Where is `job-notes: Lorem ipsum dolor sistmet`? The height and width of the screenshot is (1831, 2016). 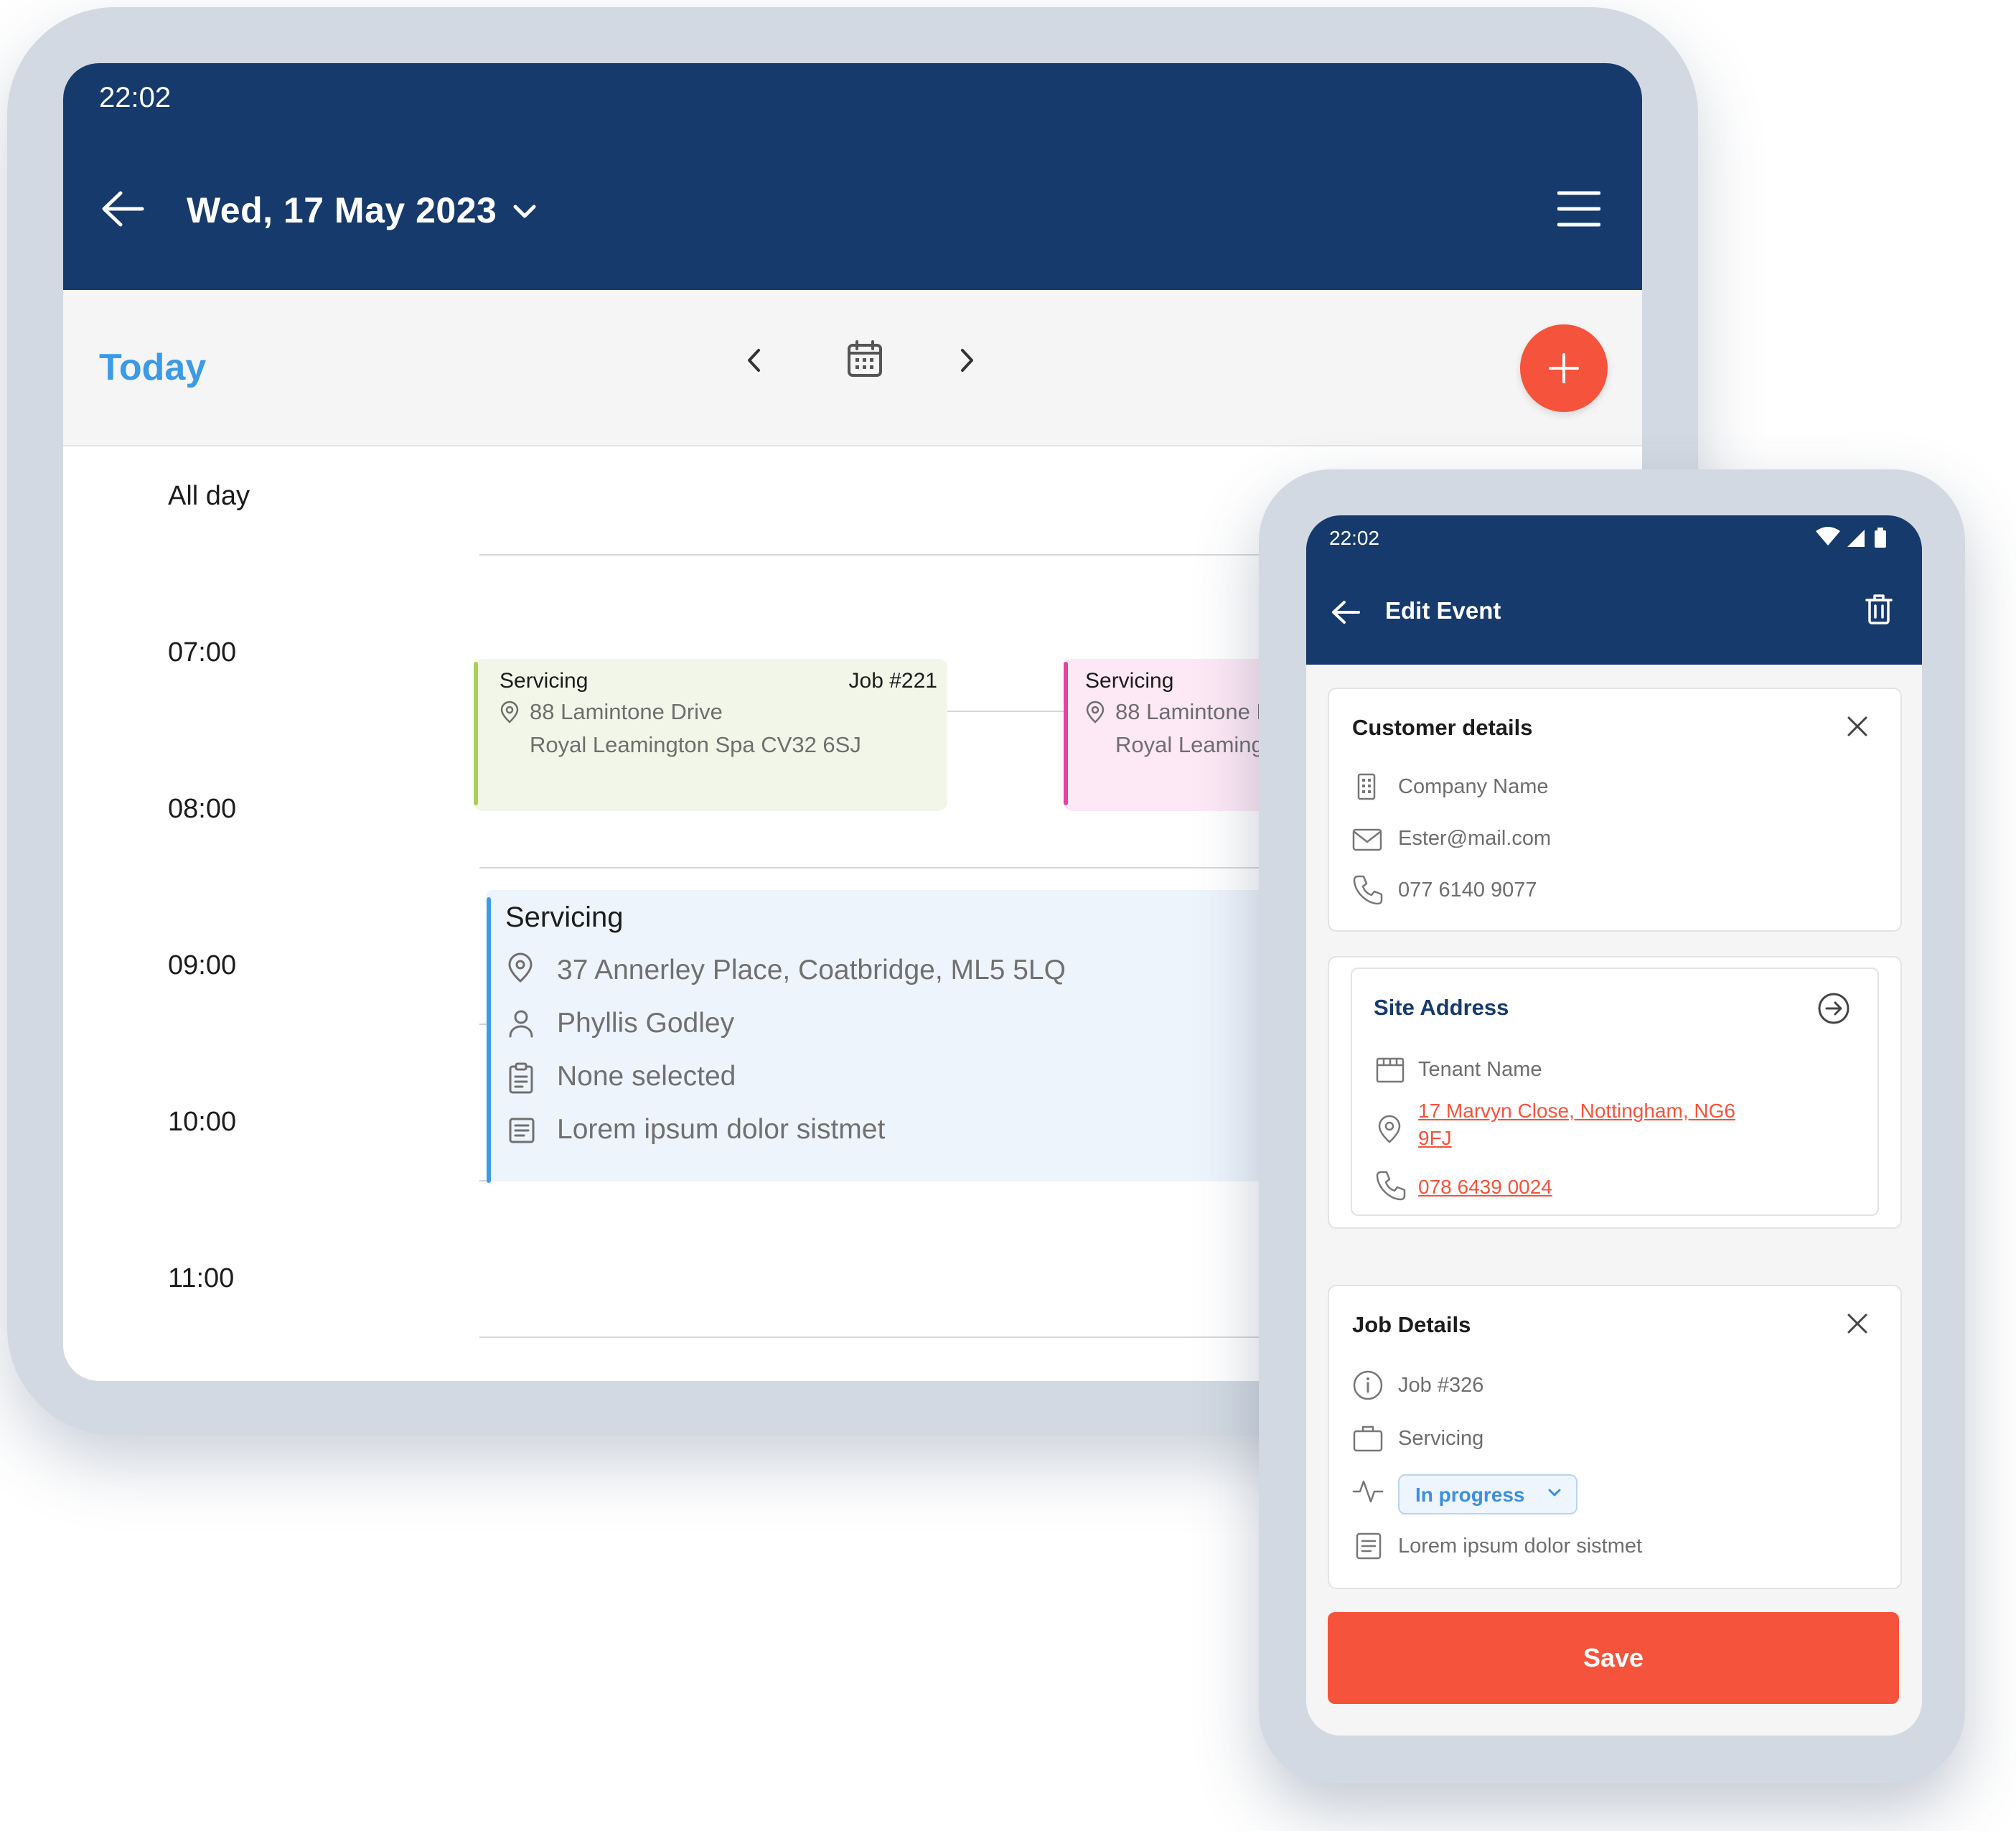
job-notes: Lorem ipsum dolor sistmet is located at coordinates (1520, 1546).